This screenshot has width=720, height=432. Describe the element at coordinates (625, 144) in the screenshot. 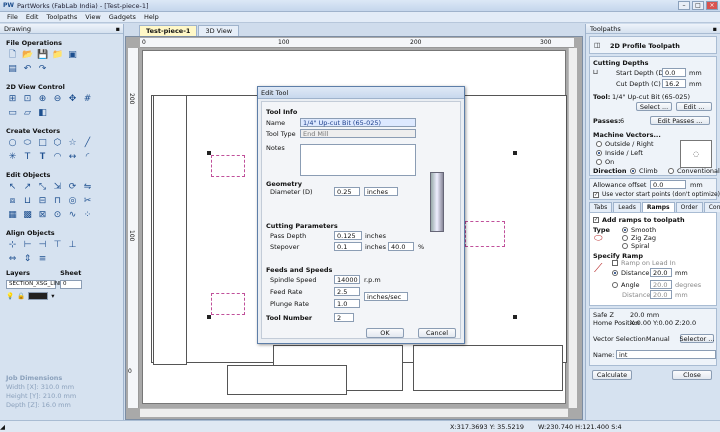

I see `outside-right-option: Outside / Right` at that location.